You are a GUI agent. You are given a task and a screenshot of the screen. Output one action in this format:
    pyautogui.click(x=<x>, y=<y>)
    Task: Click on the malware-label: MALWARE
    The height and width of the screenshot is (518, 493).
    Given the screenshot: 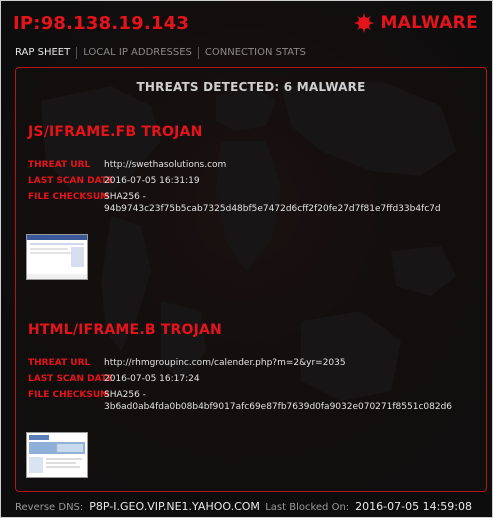 What is the action you would take?
    pyautogui.click(x=429, y=23)
    